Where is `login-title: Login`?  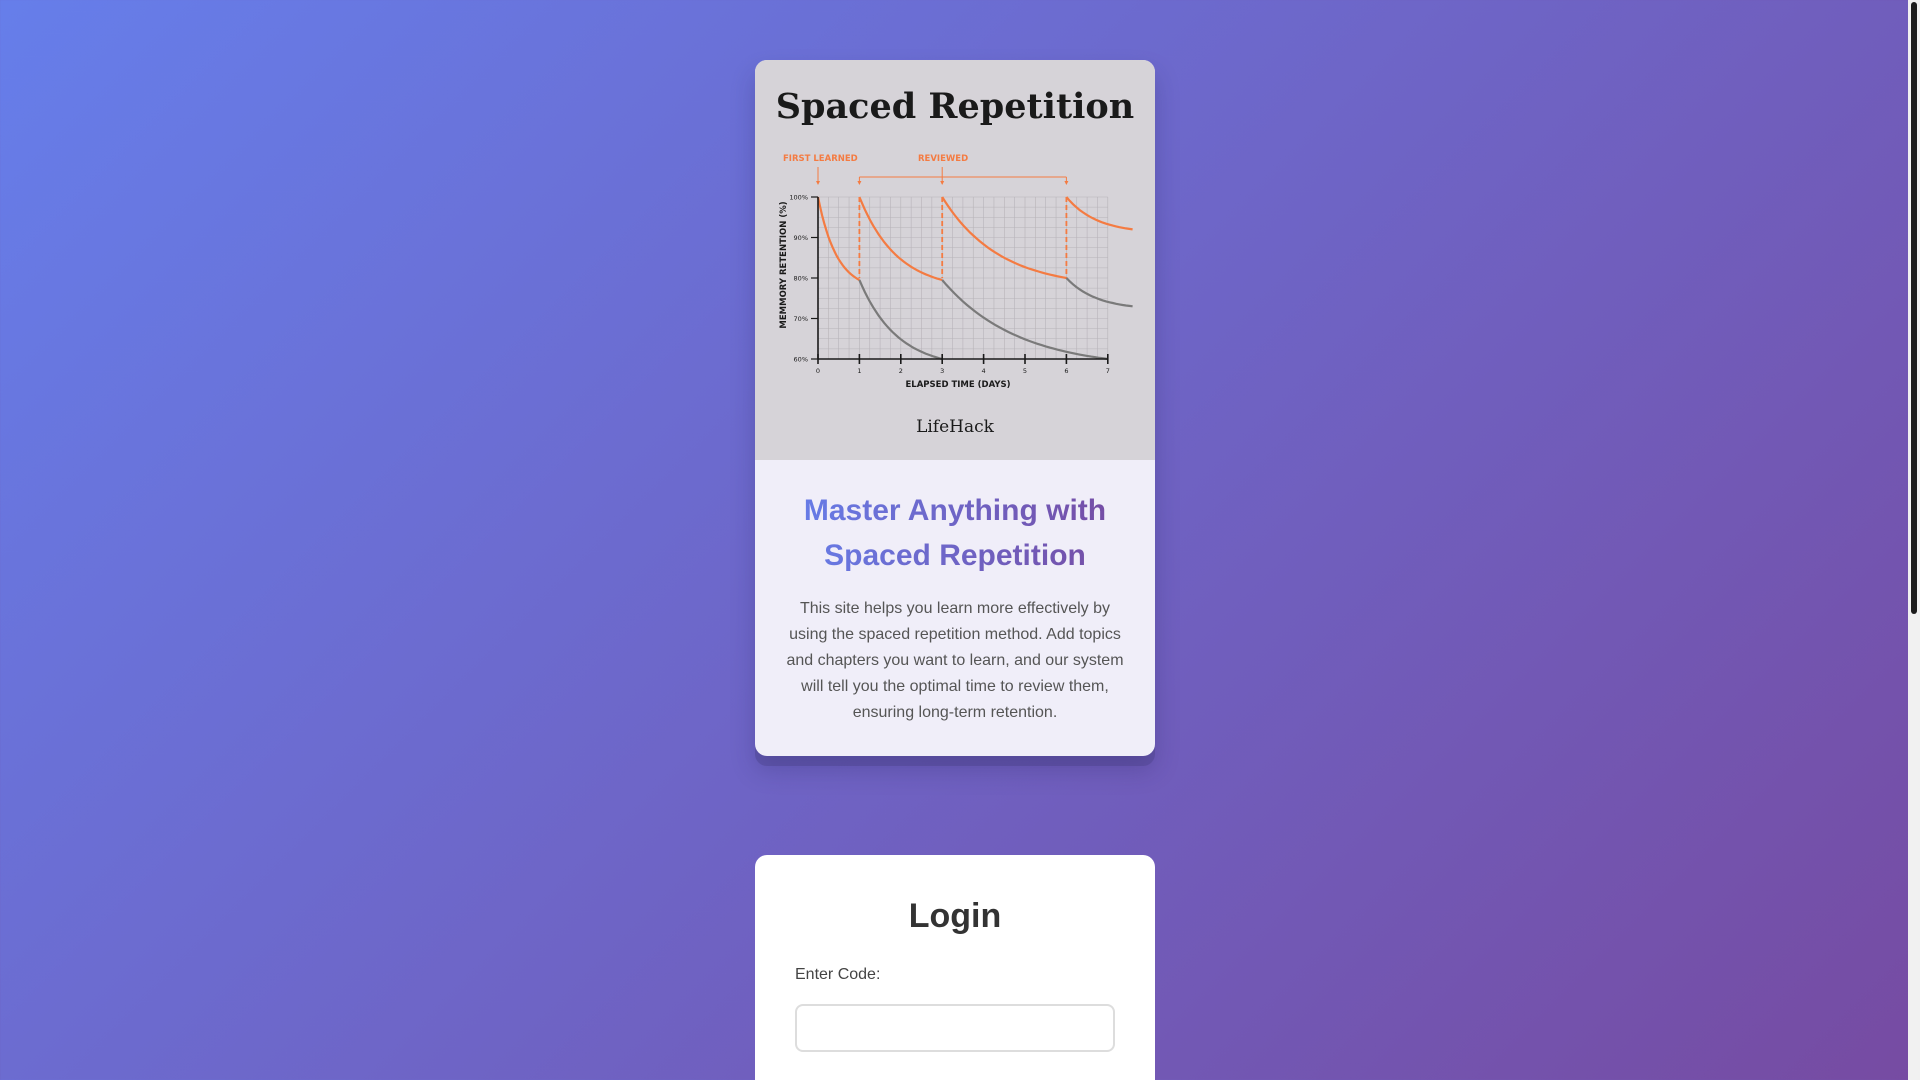 login-title: Login is located at coordinates (955, 916).